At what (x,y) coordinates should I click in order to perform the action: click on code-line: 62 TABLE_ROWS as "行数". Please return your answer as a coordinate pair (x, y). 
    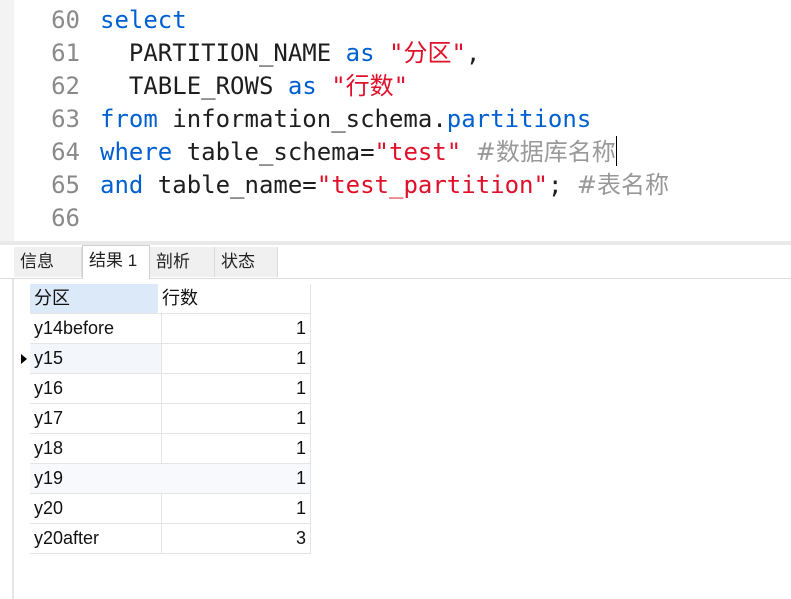
    Looking at the image, I should click on (395, 86).